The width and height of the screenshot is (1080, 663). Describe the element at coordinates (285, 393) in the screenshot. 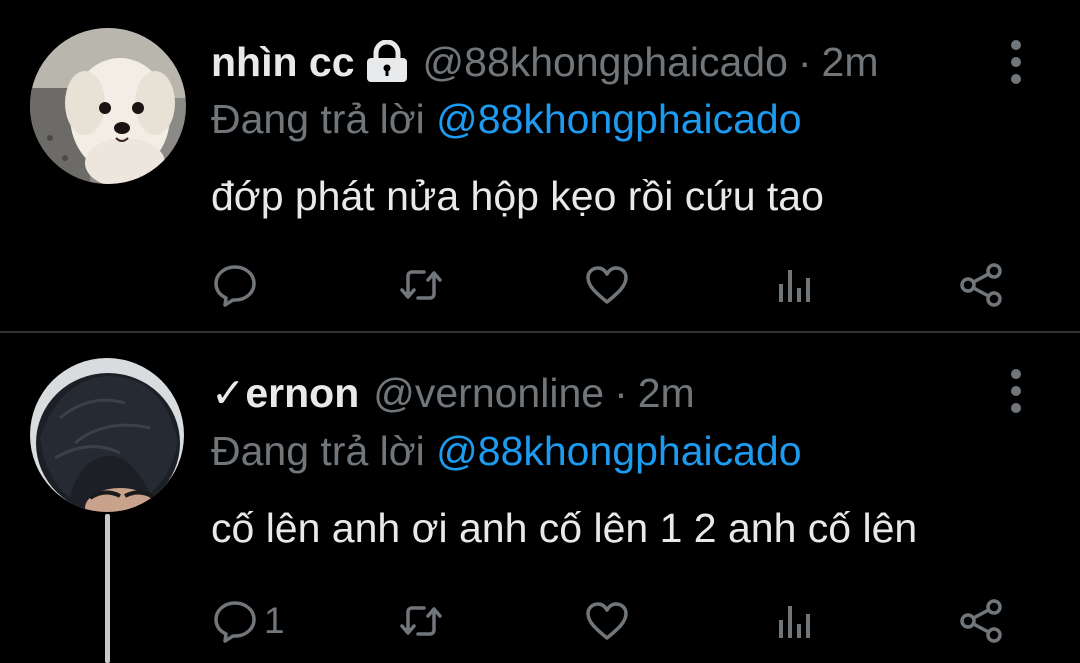

I see `display-name: ✓ernon` at that location.